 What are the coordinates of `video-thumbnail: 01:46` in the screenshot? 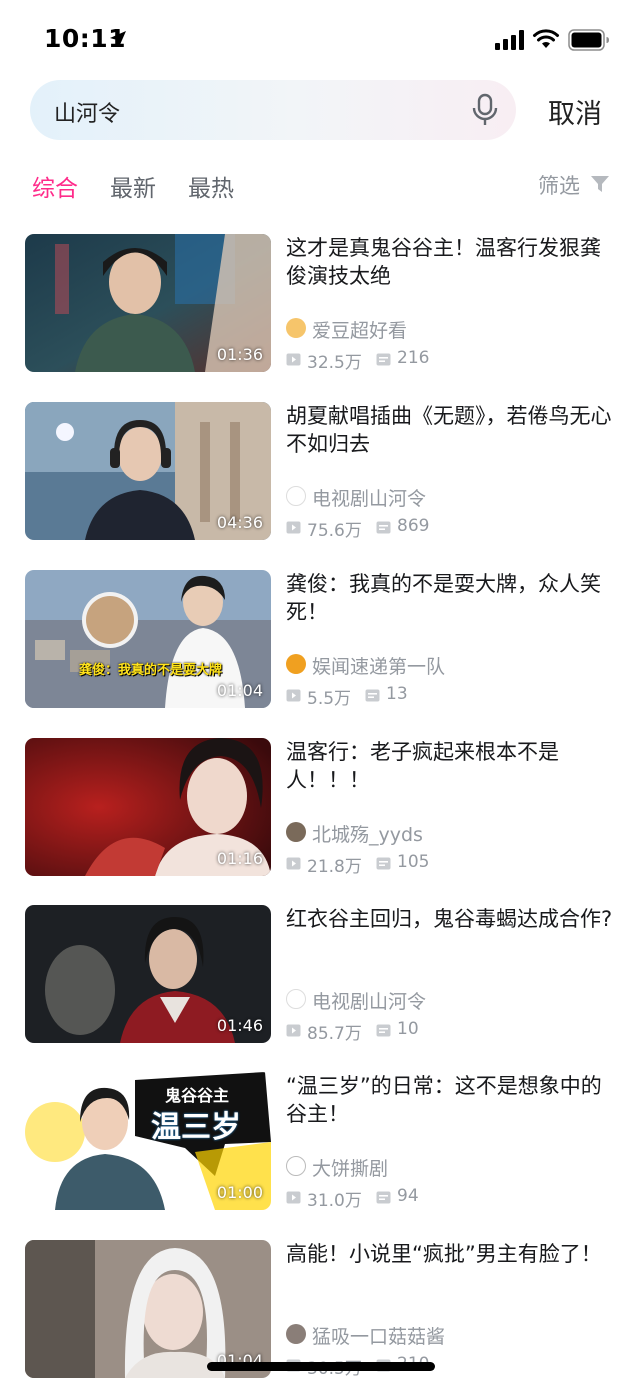 It's located at (148, 974).